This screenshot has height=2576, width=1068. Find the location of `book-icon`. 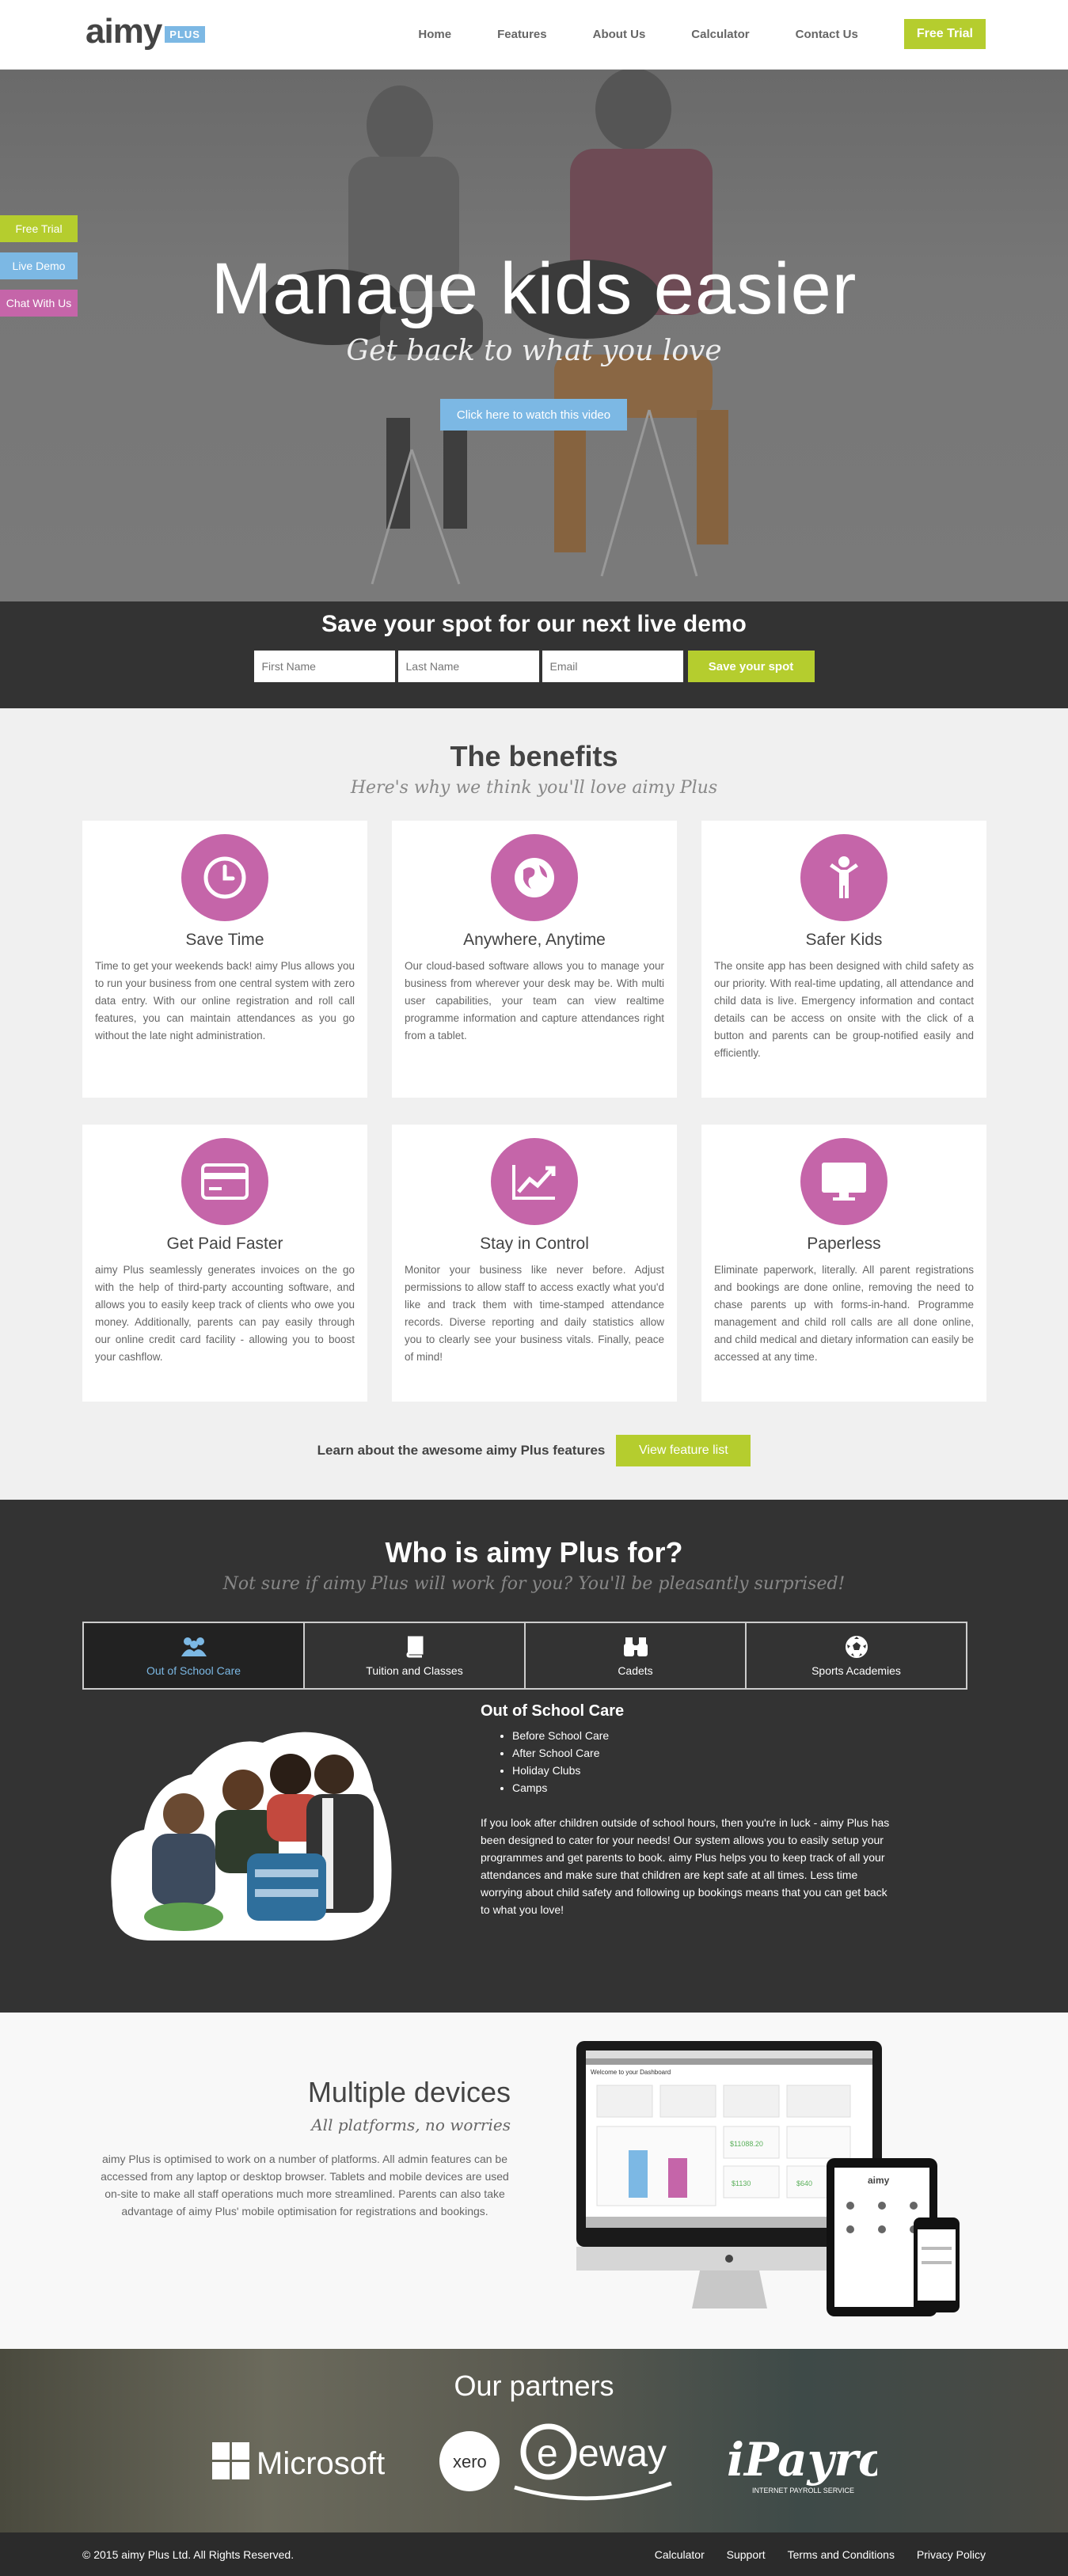

book-icon is located at coordinates (415, 1647).